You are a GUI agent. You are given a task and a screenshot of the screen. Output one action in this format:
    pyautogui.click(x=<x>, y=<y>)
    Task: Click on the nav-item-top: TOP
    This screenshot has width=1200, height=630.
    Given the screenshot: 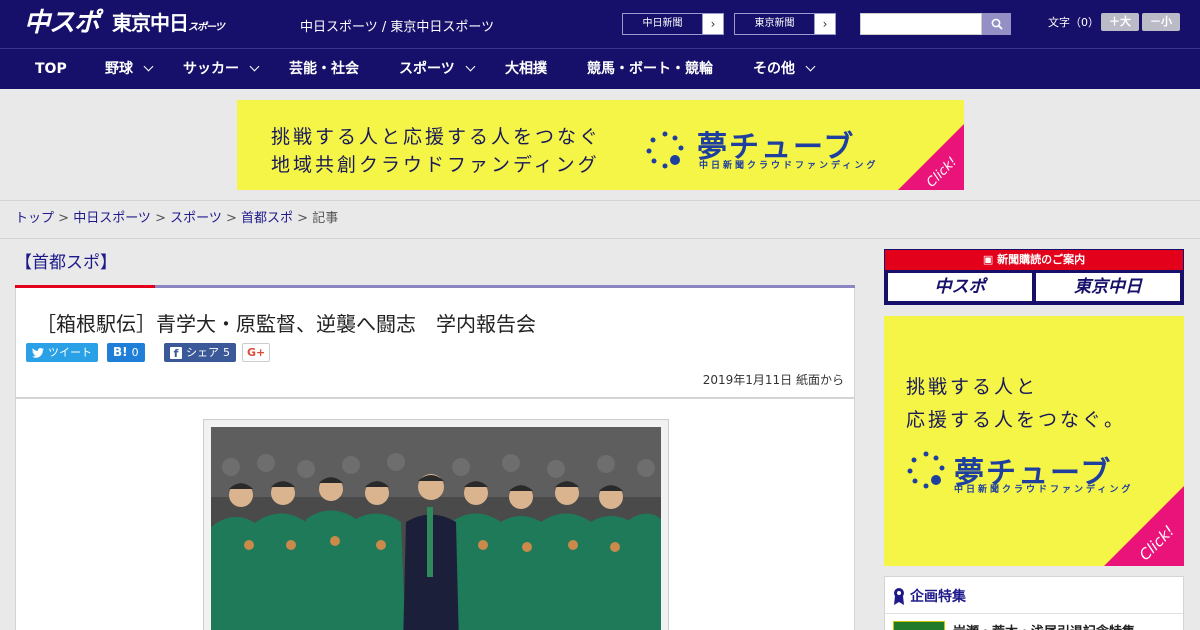 What is the action you would take?
    pyautogui.click(x=51, y=69)
    